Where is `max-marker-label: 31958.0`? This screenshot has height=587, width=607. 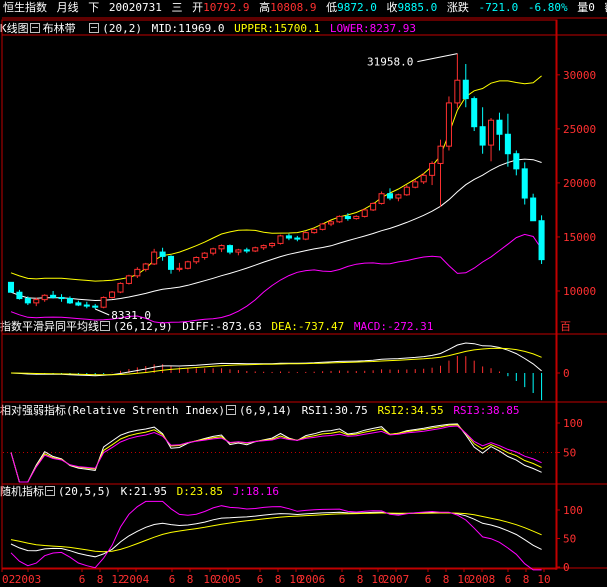
max-marker-label: 31958.0 is located at coordinates (390, 62).